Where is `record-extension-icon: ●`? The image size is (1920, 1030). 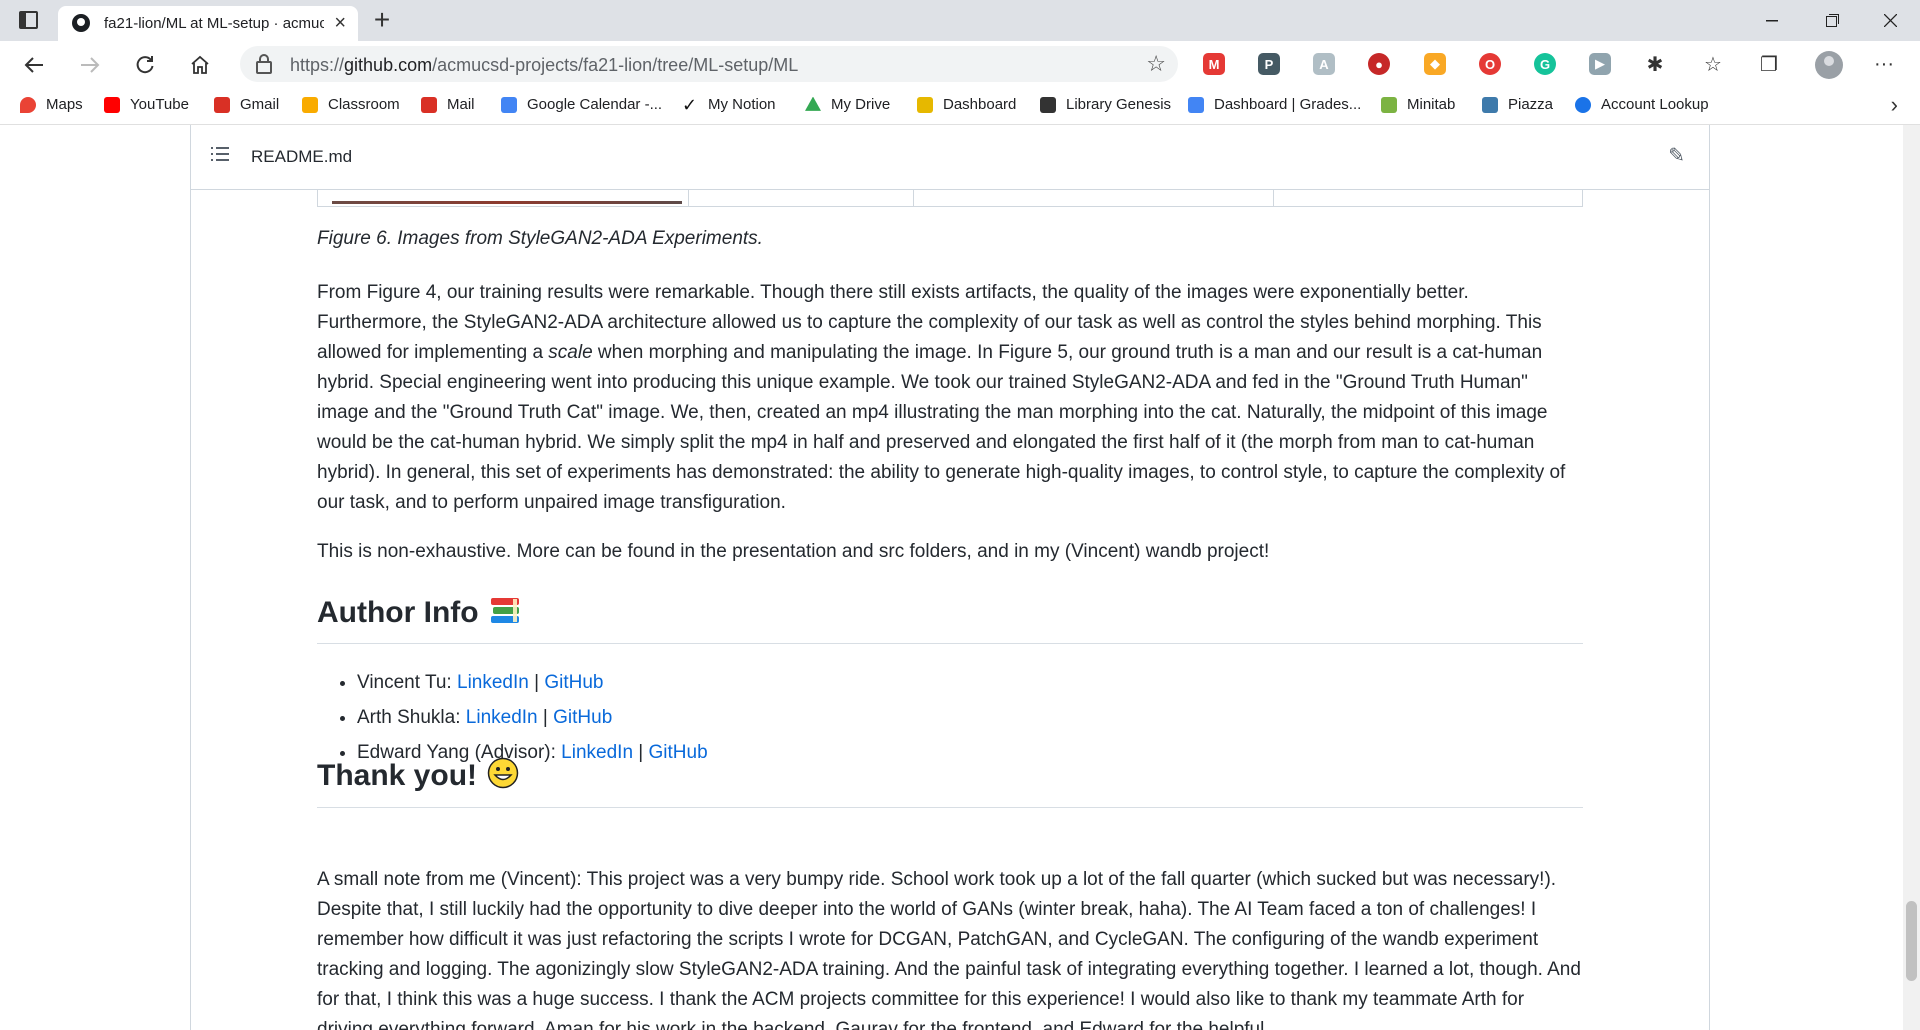 record-extension-icon: ● is located at coordinates (1379, 64).